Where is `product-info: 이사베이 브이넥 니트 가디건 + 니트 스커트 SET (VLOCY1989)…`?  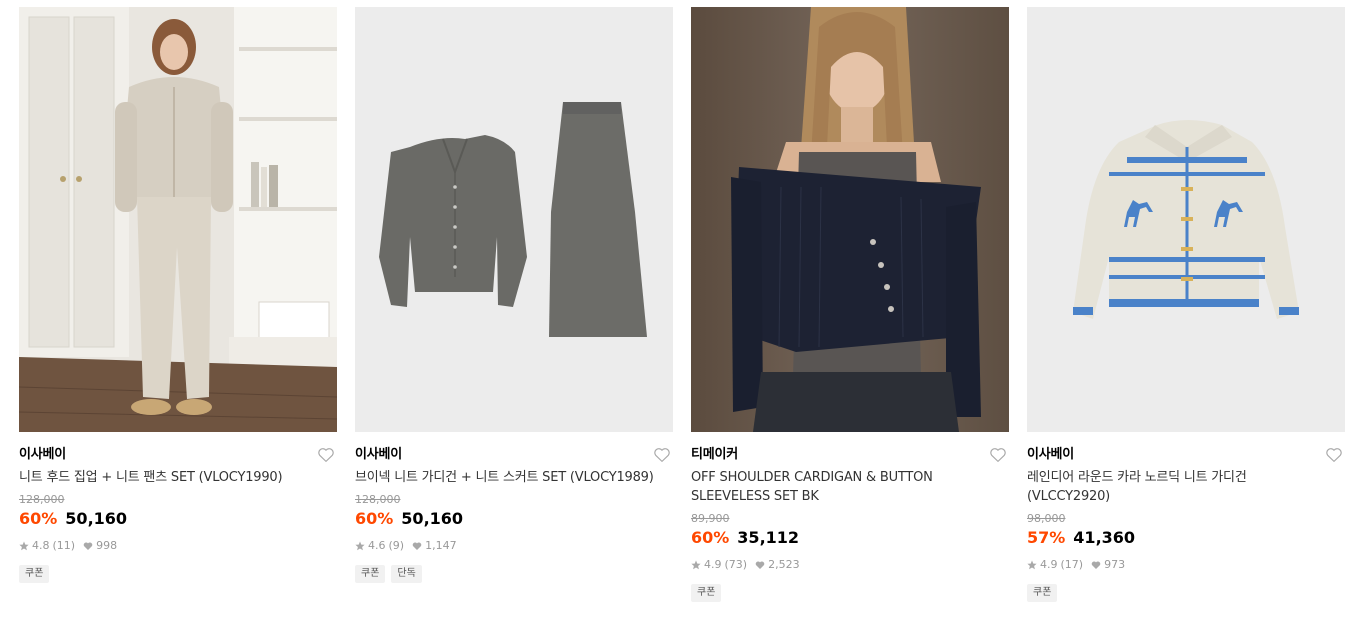
product-info: 이사베이 브이넥 니트 가디건 + 니트 스커트 SET (VLOCY1989)… is located at coordinates (514, 507).